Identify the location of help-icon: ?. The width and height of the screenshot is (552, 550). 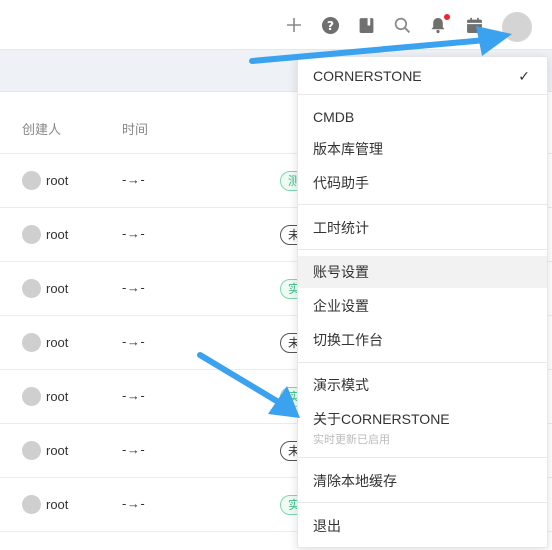
(330, 25).